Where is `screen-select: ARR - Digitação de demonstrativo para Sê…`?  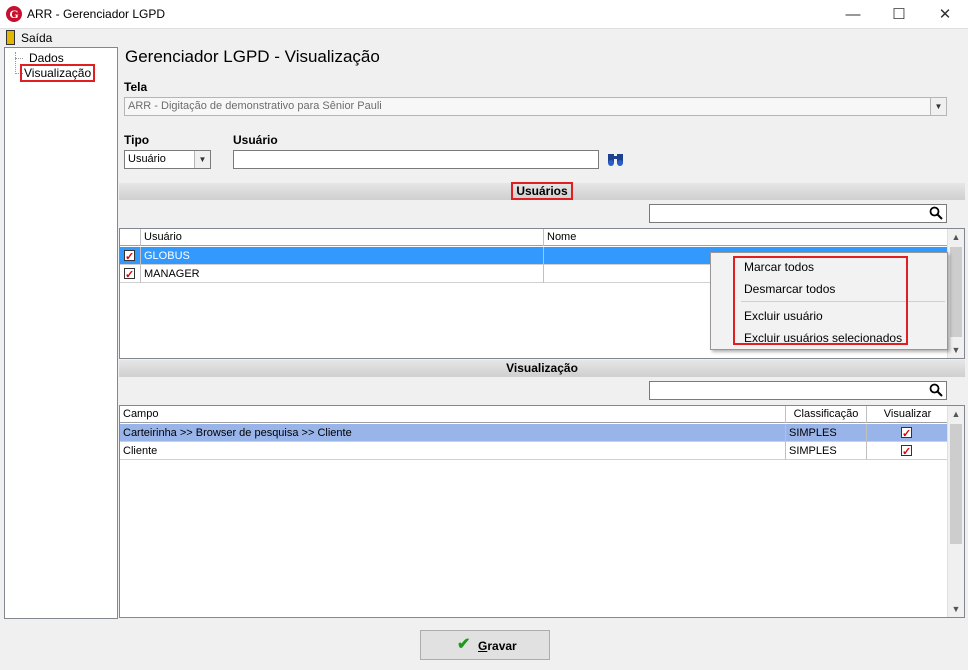 screen-select: ARR - Digitação de demonstrativo para Sê… is located at coordinates (535, 106).